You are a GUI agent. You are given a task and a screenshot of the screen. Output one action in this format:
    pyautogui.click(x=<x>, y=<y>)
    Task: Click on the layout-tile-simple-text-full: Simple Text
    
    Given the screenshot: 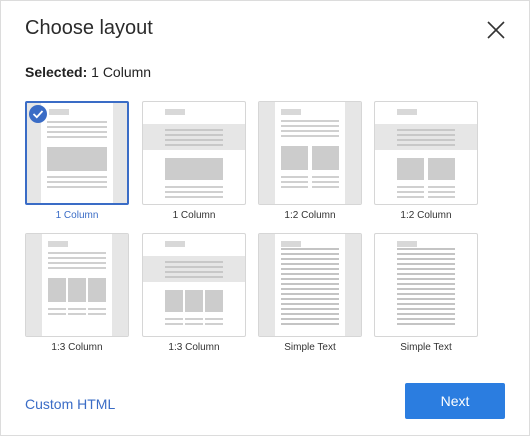 What is the action you would take?
    pyautogui.click(x=426, y=293)
    